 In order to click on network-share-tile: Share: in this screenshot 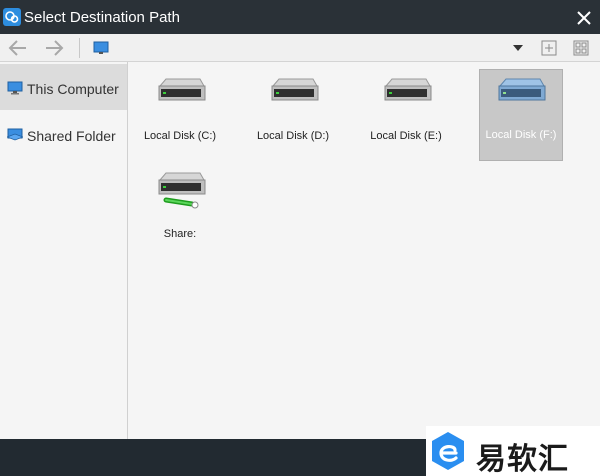, I will do `click(180, 212)`.